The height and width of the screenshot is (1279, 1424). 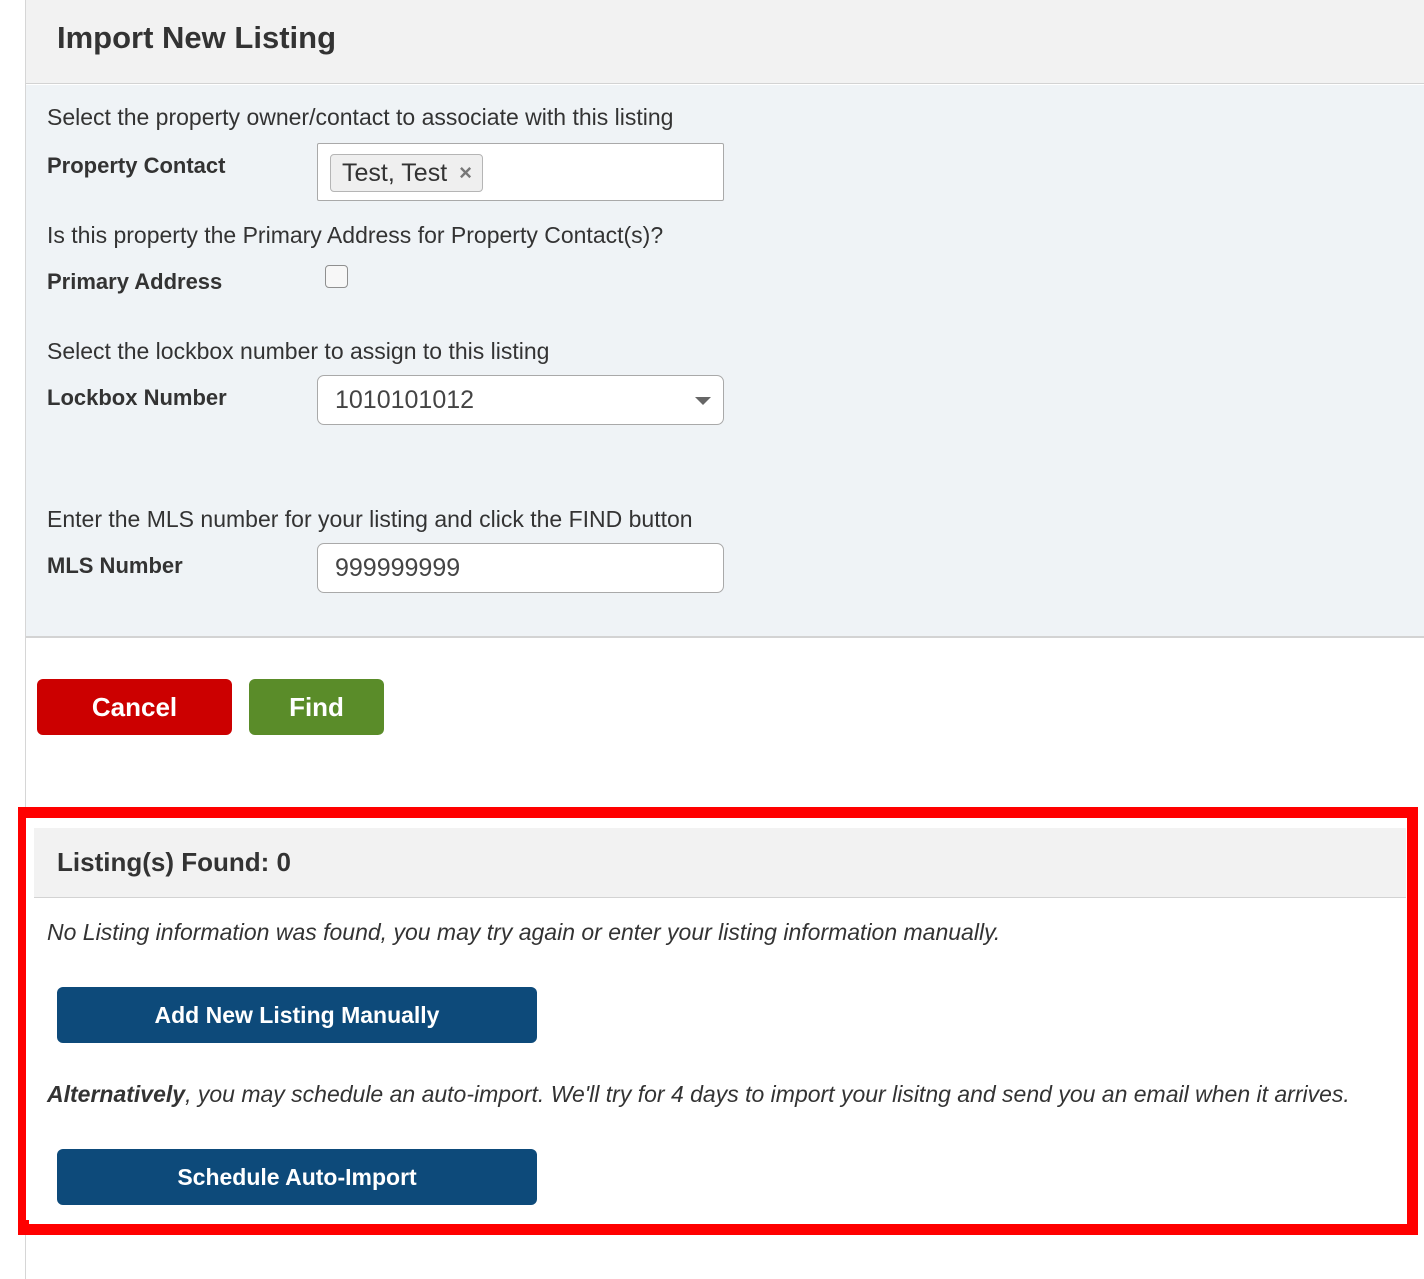 I want to click on lockbox-number-label: Lockbox Number, so click(x=137, y=397).